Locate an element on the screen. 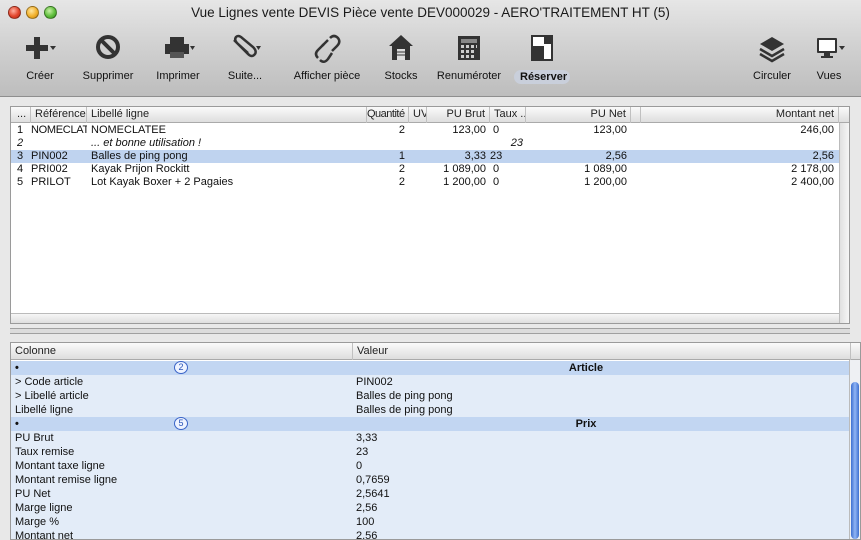 This screenshot has height=540, width=861. property-name: Marge ligne is located at coordinates (44, 508).